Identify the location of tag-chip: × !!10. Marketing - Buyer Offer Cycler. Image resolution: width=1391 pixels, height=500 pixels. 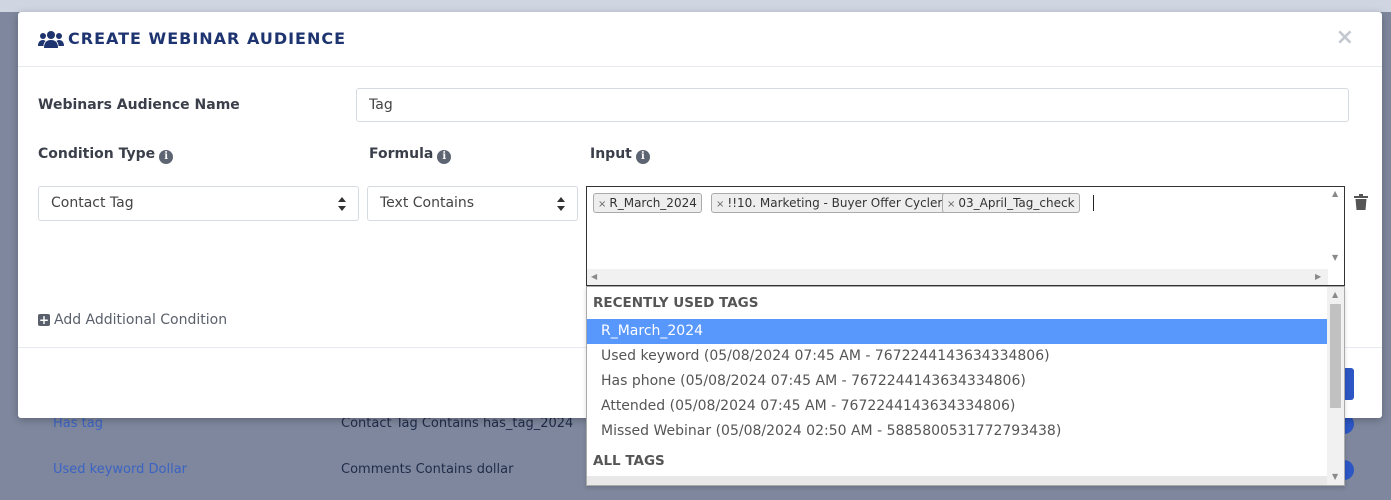
(829, 203).